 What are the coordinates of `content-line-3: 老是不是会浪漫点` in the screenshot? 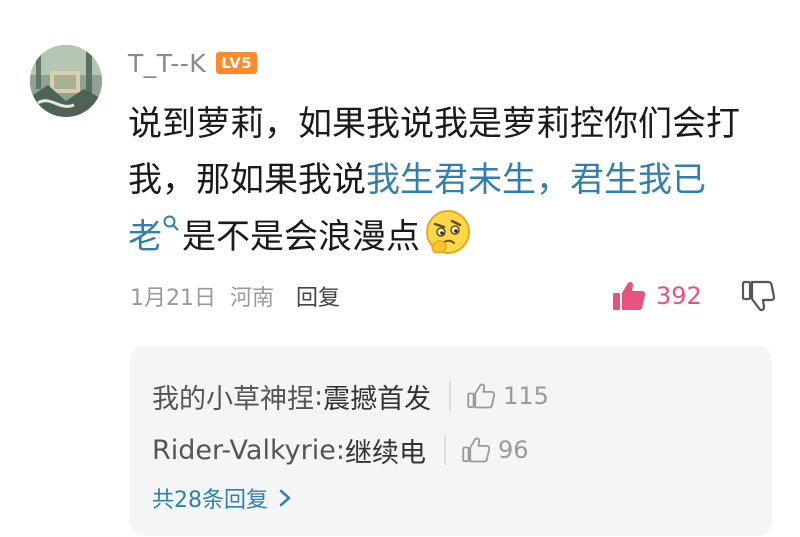 It's located at (448, 236).